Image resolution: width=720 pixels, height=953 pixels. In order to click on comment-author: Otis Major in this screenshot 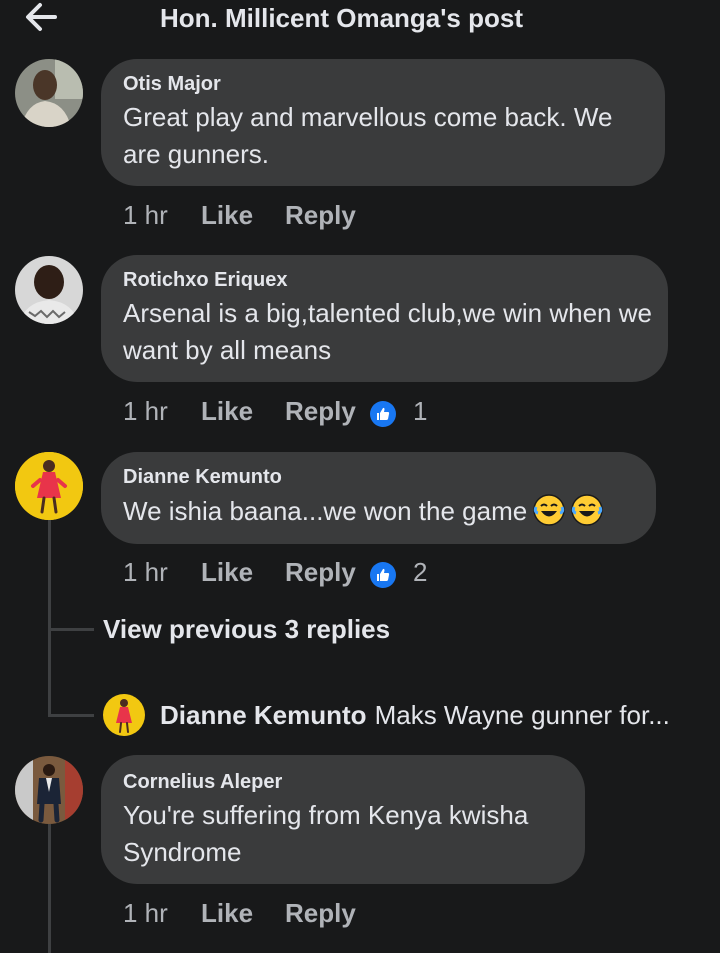, I will do `click(172, 84)`.